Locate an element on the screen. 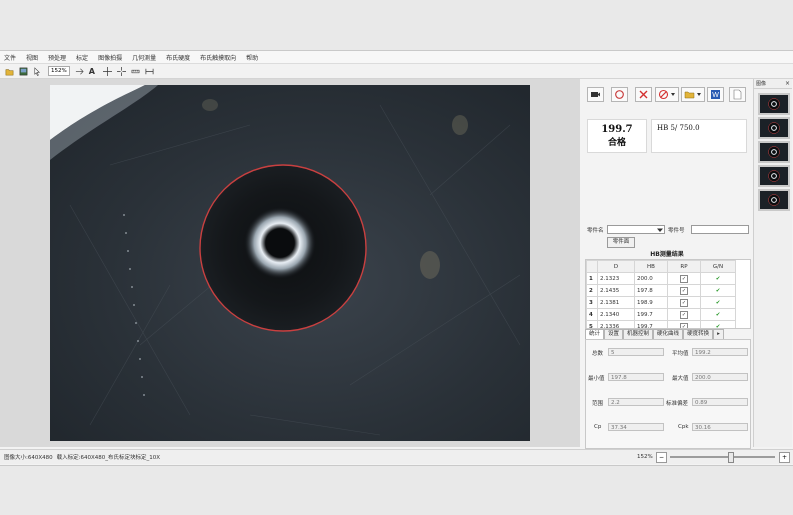  part-number-field is located at coordinates (720, 229).